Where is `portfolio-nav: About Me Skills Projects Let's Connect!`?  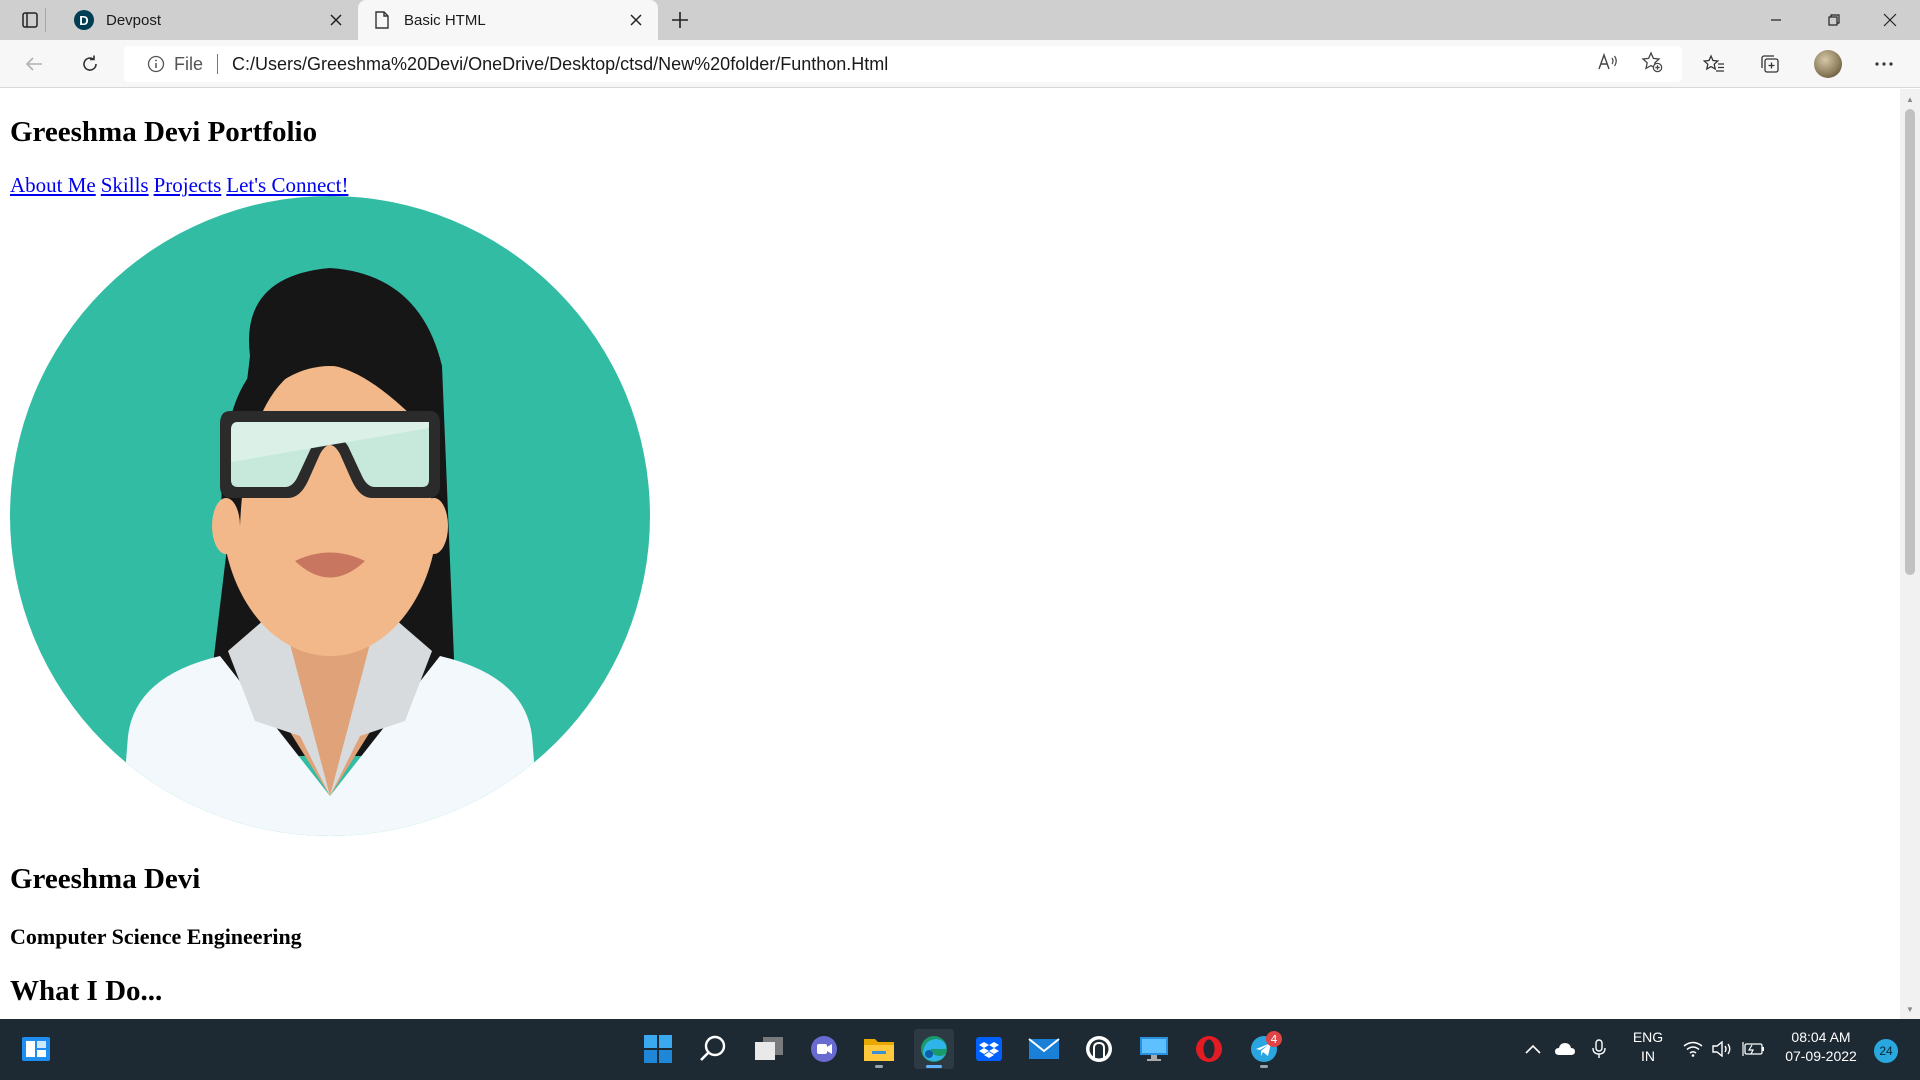
portfolio-nav: About Me Skills Projects Let's Connect! is located at coordinates (181, 185).